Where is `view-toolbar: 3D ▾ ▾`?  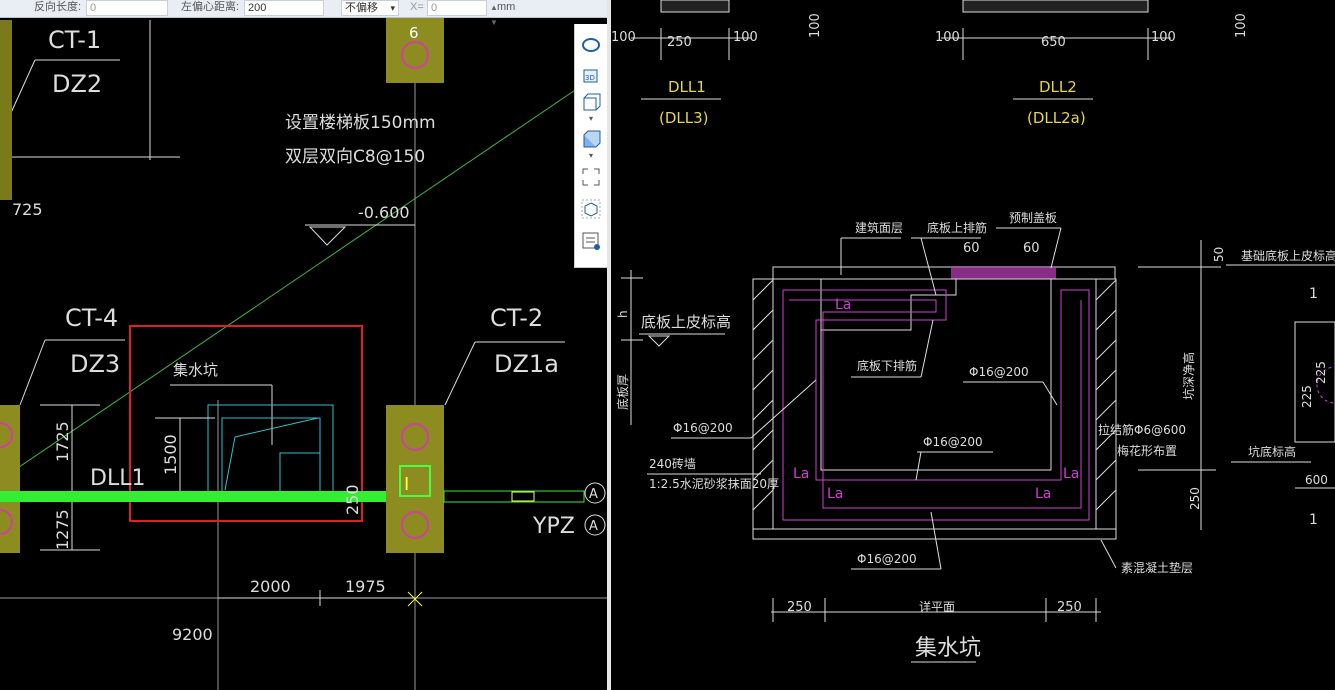
view-toolbar: 3D ▾ ▾ is located at coordinates (590, 146).